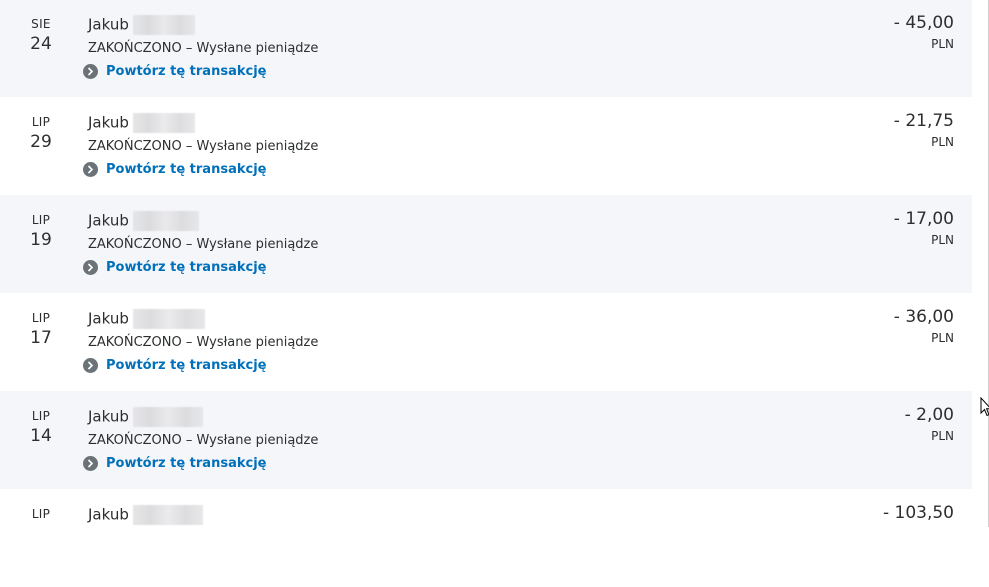 This screenshot has width=989, height=587. I want to click on transaction-amount: - 21,75, so click(923, 121).